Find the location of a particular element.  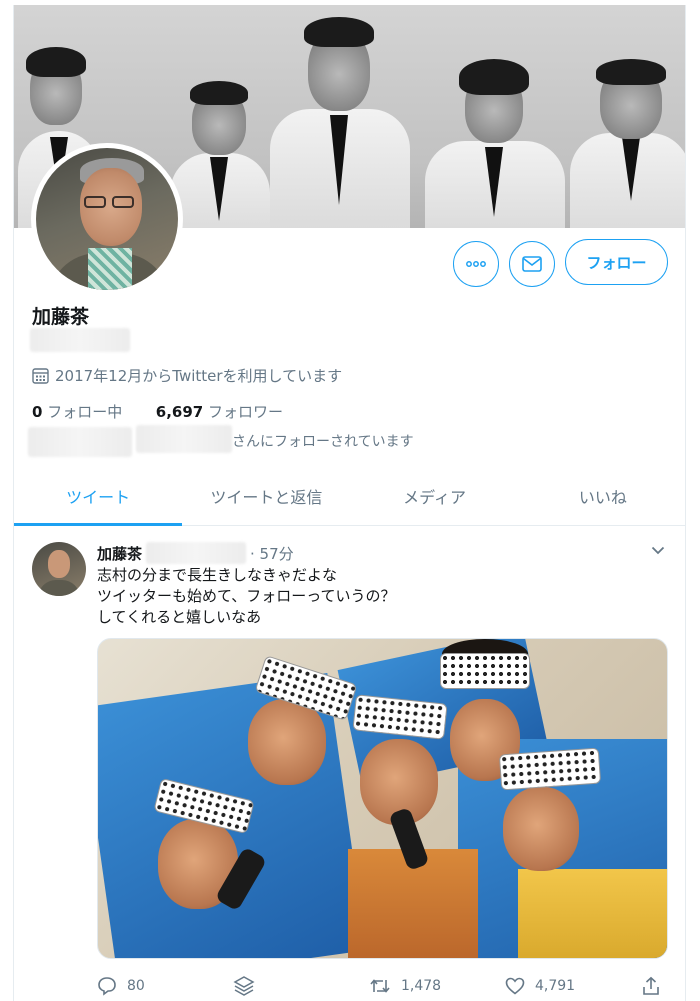

profile-avatar is located at coordinates (107, 219).